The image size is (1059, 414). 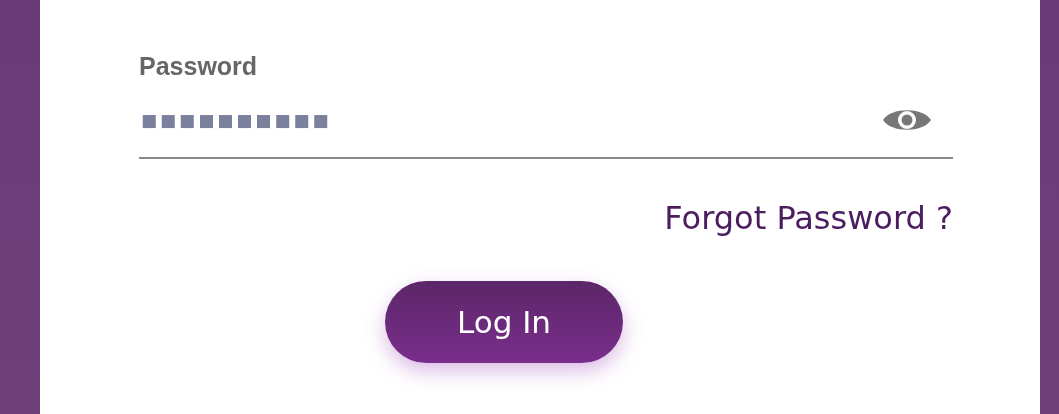 I want to click on field-label: Password, so click(x=198, y=66).